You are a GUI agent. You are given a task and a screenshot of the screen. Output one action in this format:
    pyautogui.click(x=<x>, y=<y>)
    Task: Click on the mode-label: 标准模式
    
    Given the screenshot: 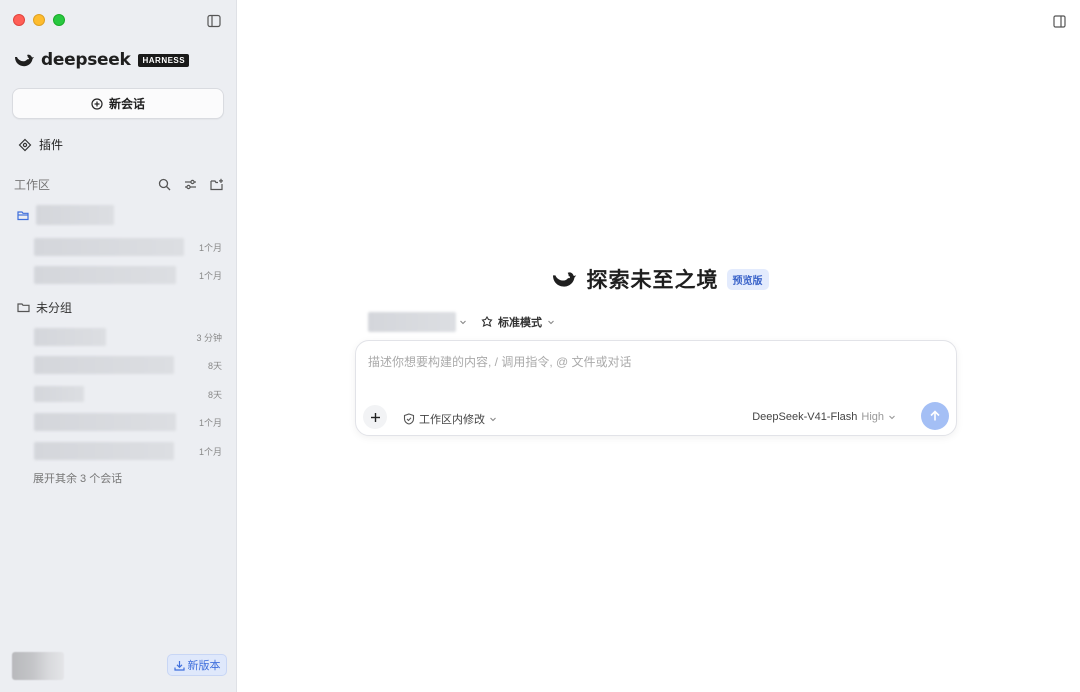 What is the action you would take?
    pyautogui.click(x=520, y=323)
    